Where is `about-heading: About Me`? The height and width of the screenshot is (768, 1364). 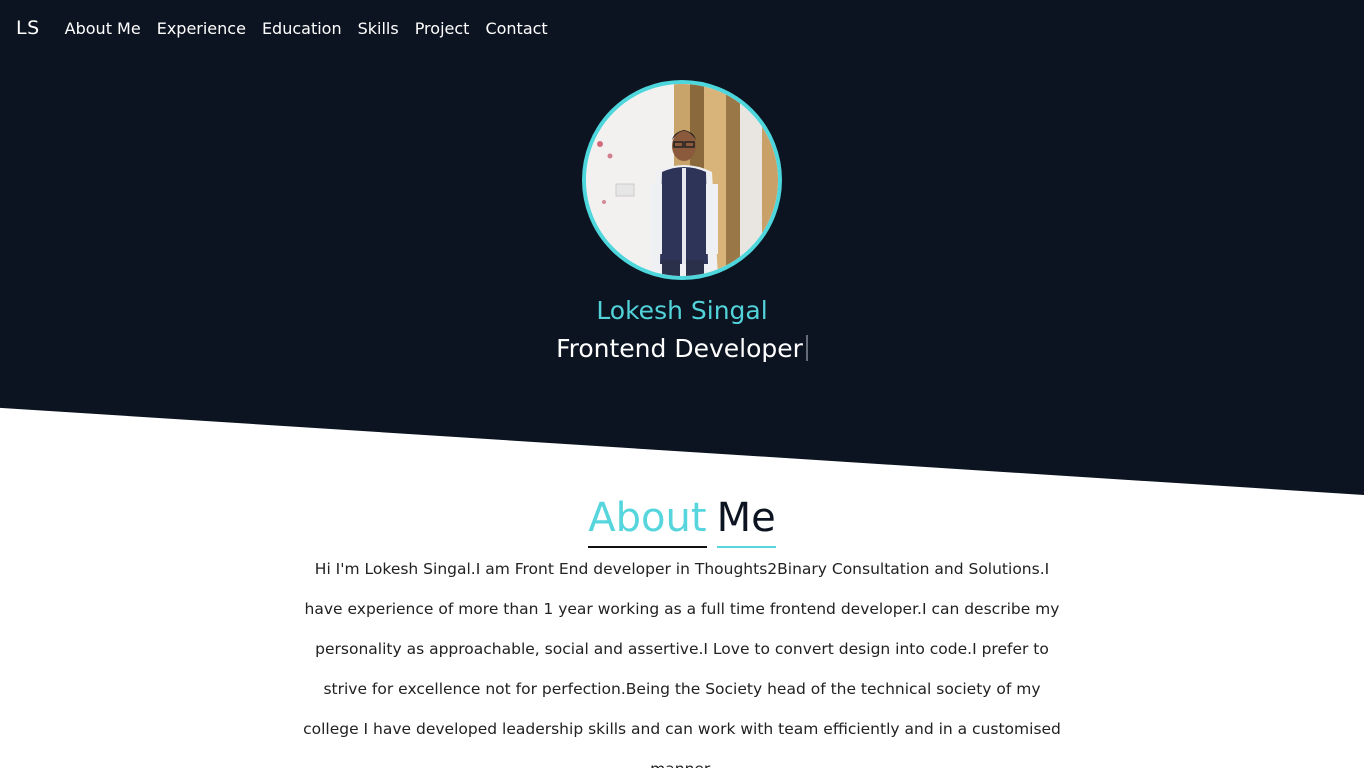
about-heading: About Me is located at coordinates (682, 519).